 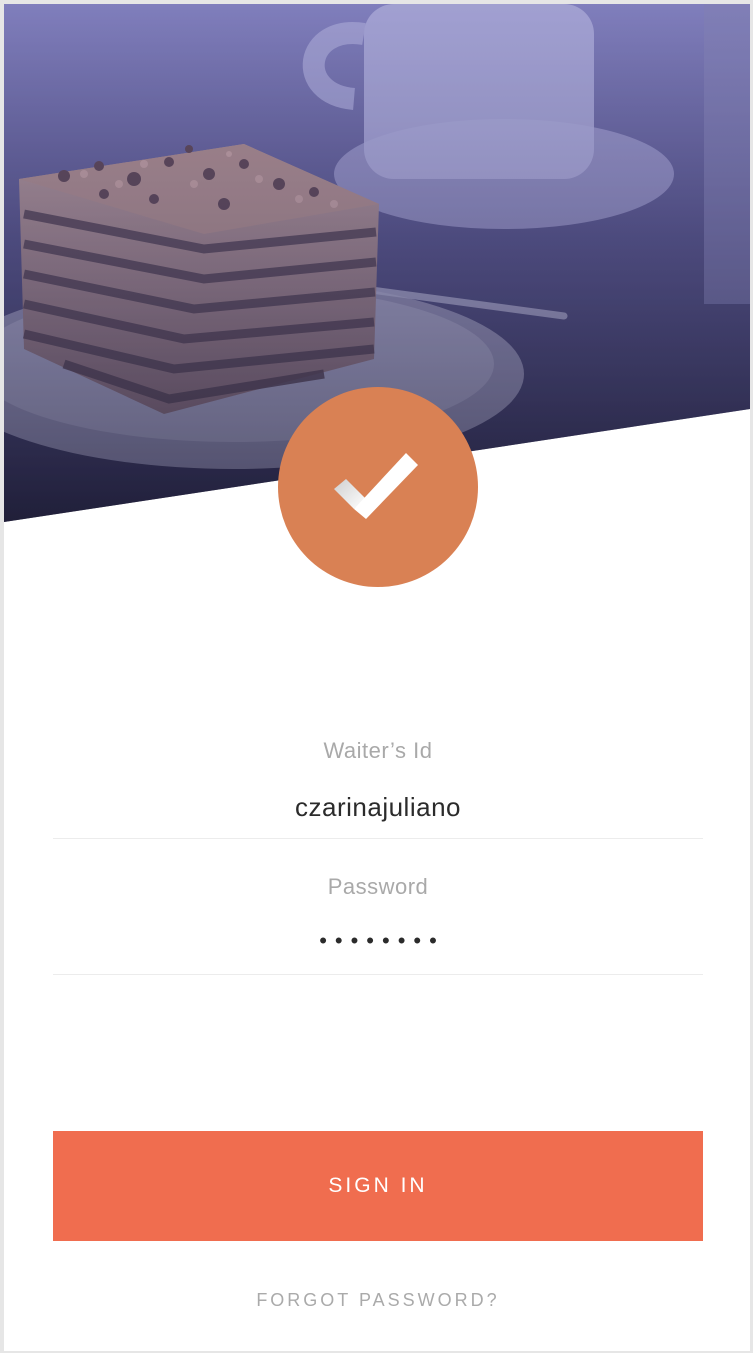 I want to click on logo-badge, so click(x=378, y=487).